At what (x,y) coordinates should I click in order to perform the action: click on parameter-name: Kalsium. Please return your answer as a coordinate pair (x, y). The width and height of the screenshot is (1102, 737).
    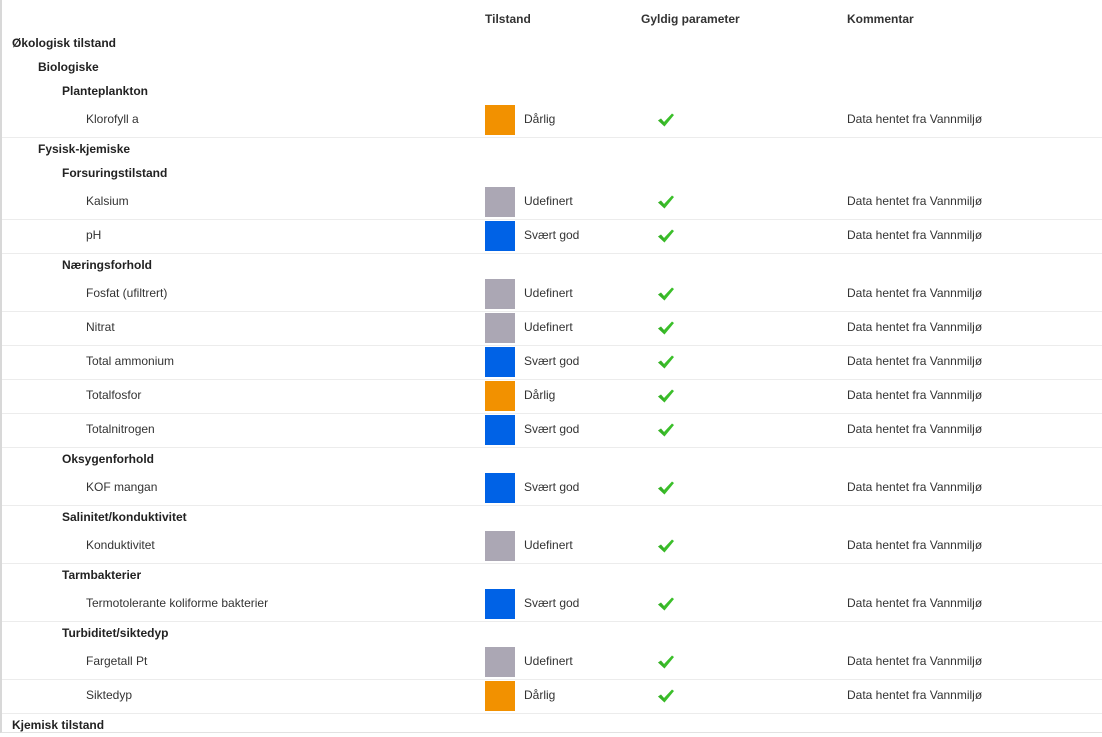
    Looking at the image, I should click on (107, 201).